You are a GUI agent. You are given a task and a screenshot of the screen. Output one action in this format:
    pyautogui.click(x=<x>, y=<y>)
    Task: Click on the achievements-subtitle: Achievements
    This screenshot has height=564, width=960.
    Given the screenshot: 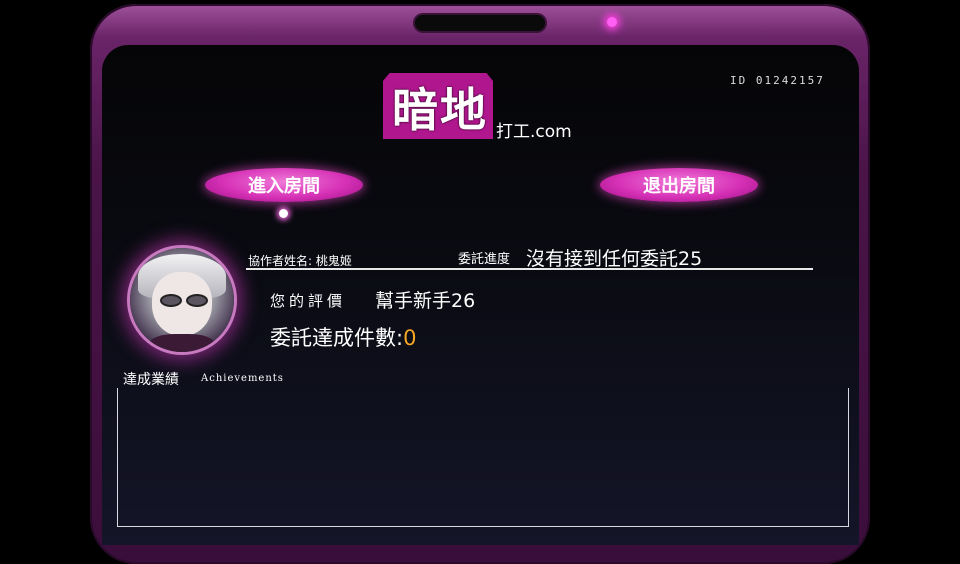 What is the action you would take?
    pyautogui.click(x=242, y=378)
    